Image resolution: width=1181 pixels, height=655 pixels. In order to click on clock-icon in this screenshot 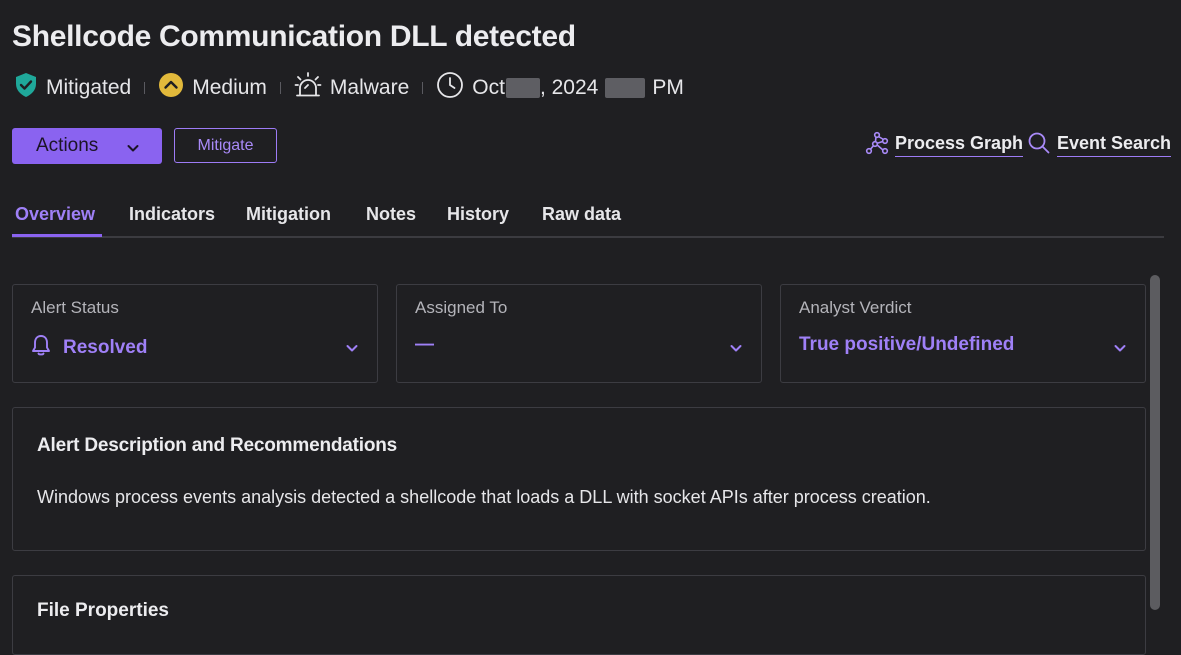, I will do `click(450, 88)`.